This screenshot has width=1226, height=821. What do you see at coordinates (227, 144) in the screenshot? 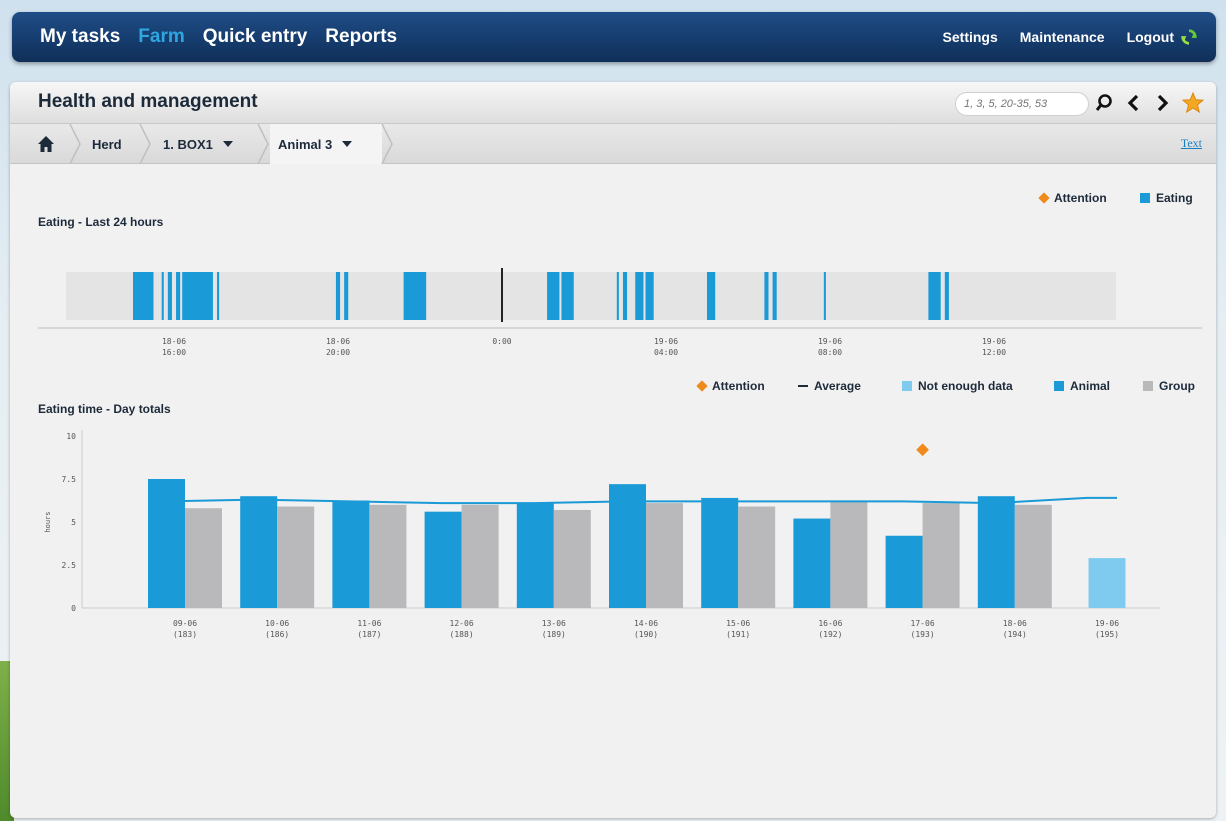
I see `chevron-down-icon` at bounding box center [227, 144].